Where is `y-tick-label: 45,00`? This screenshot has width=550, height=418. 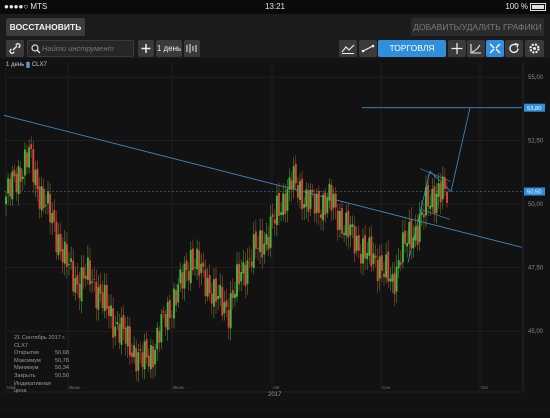
y-tick-label: 45,00 is located at coordinates (536, 332).